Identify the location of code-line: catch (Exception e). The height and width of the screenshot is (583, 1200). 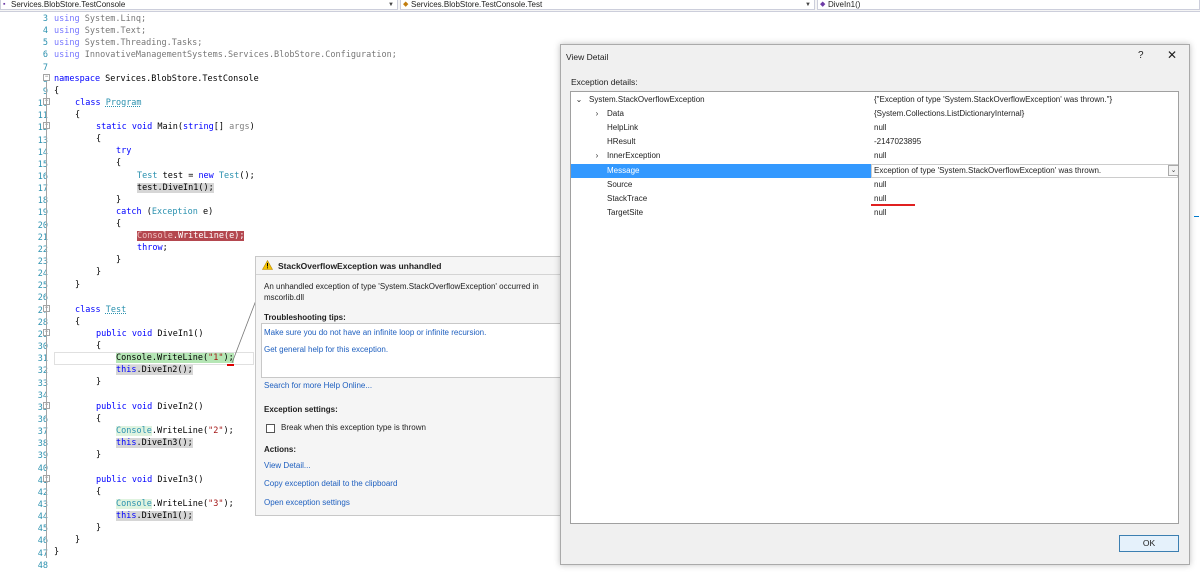
(165, 212).